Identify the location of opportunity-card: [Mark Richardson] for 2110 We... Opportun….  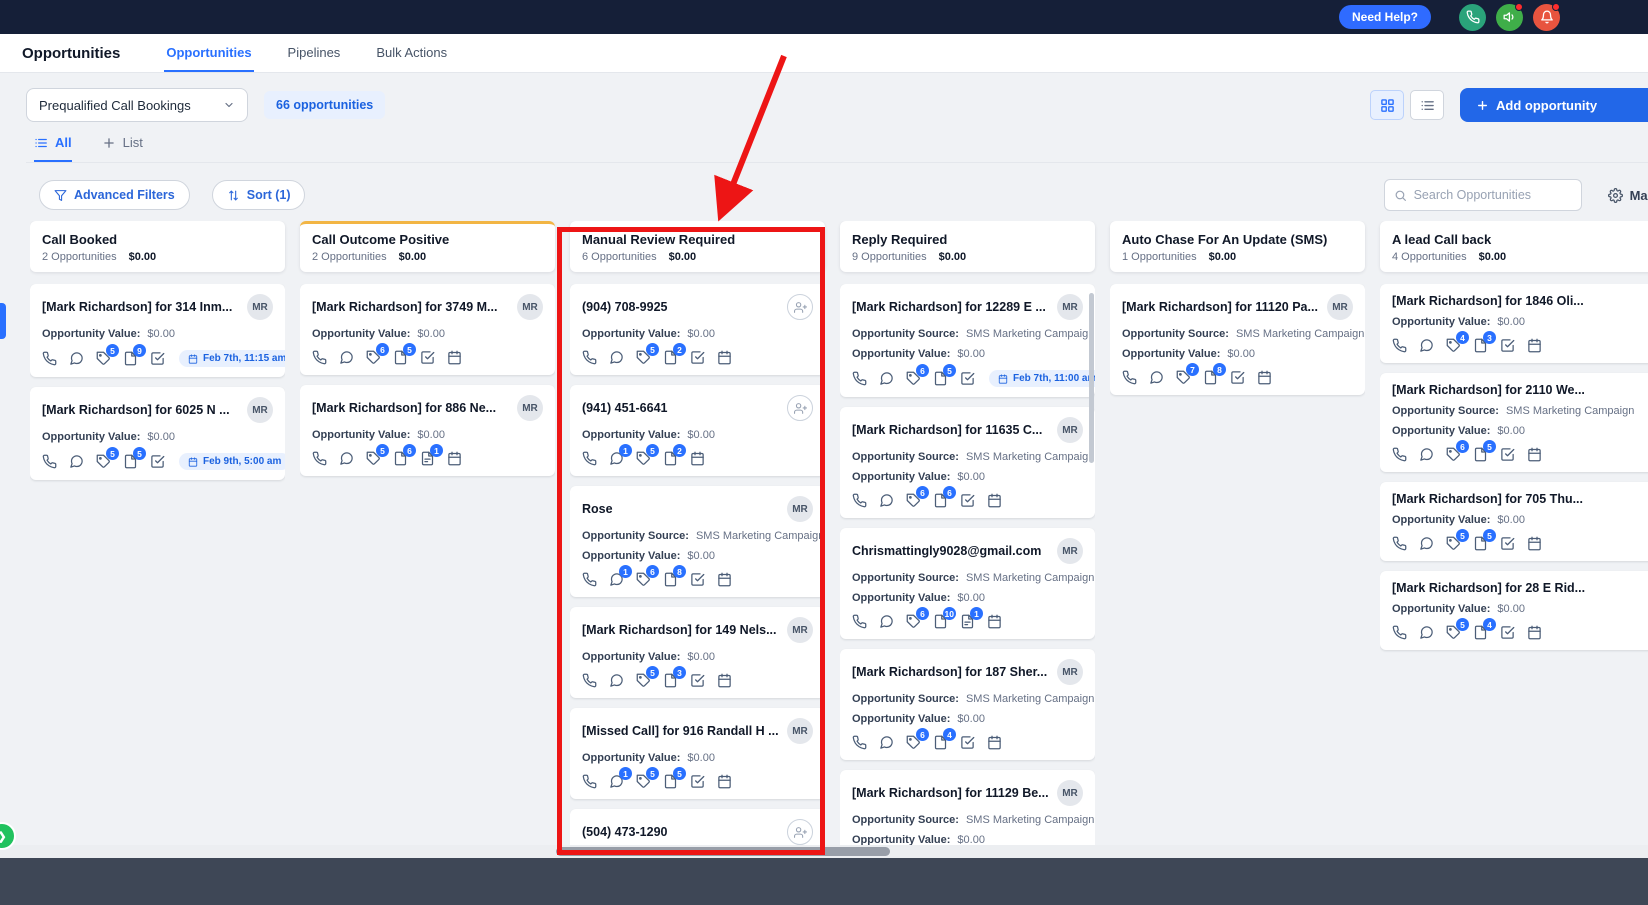
(1514, 422).